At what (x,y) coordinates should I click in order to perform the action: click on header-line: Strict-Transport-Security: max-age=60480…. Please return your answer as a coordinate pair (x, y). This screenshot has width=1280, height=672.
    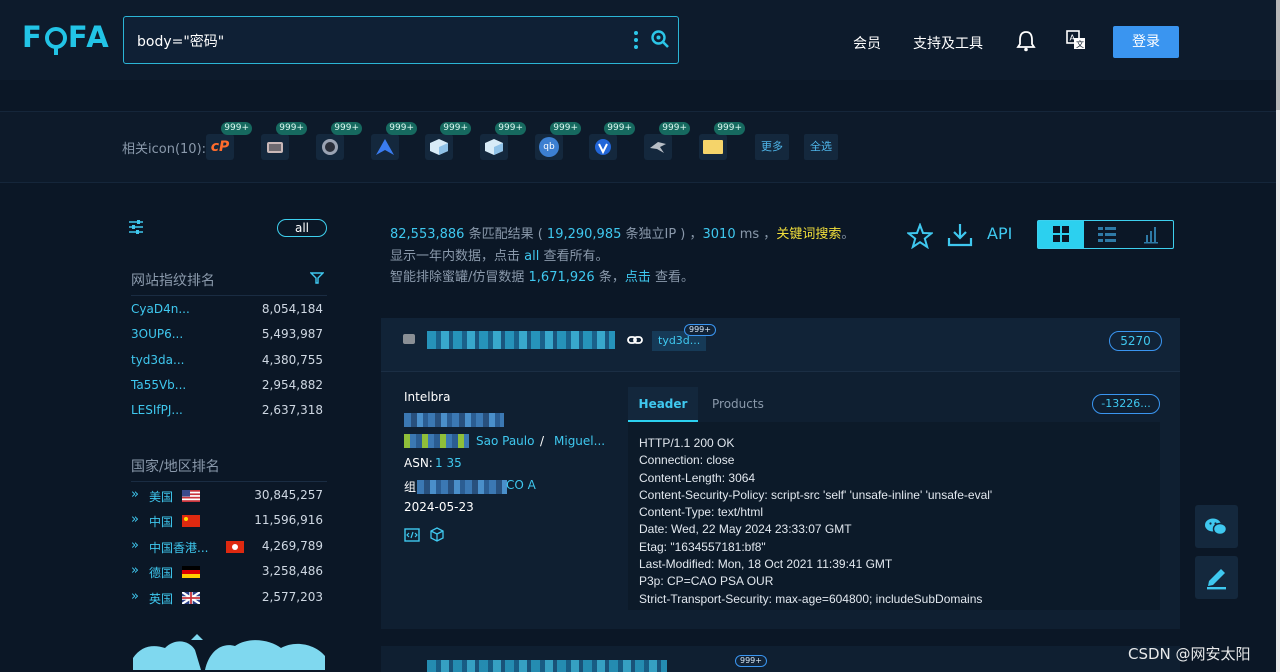
    Looking at the image, I should click on (811, 599).